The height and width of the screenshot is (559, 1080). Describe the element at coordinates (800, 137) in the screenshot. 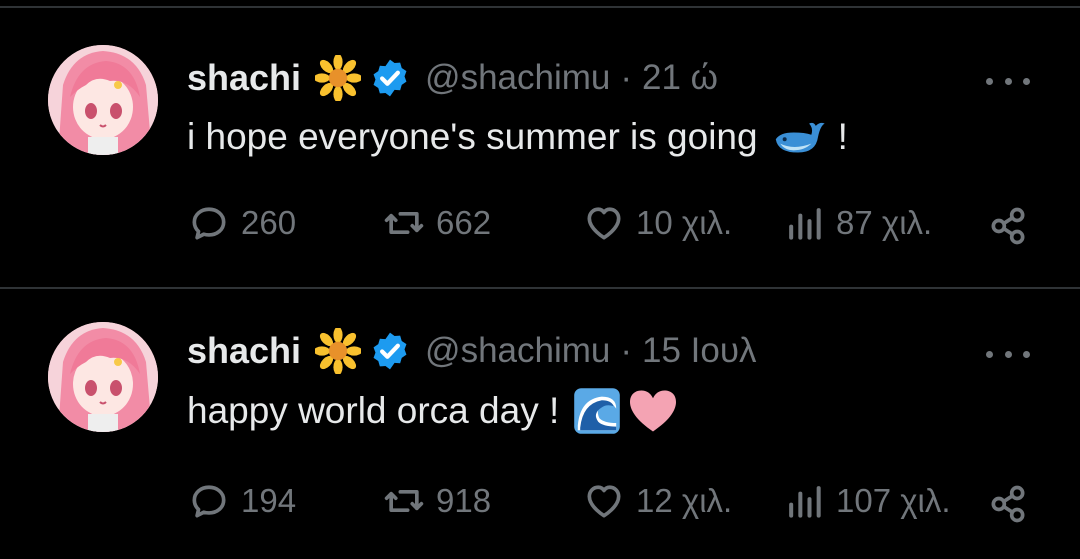

I see `whale-emoji` at that location.